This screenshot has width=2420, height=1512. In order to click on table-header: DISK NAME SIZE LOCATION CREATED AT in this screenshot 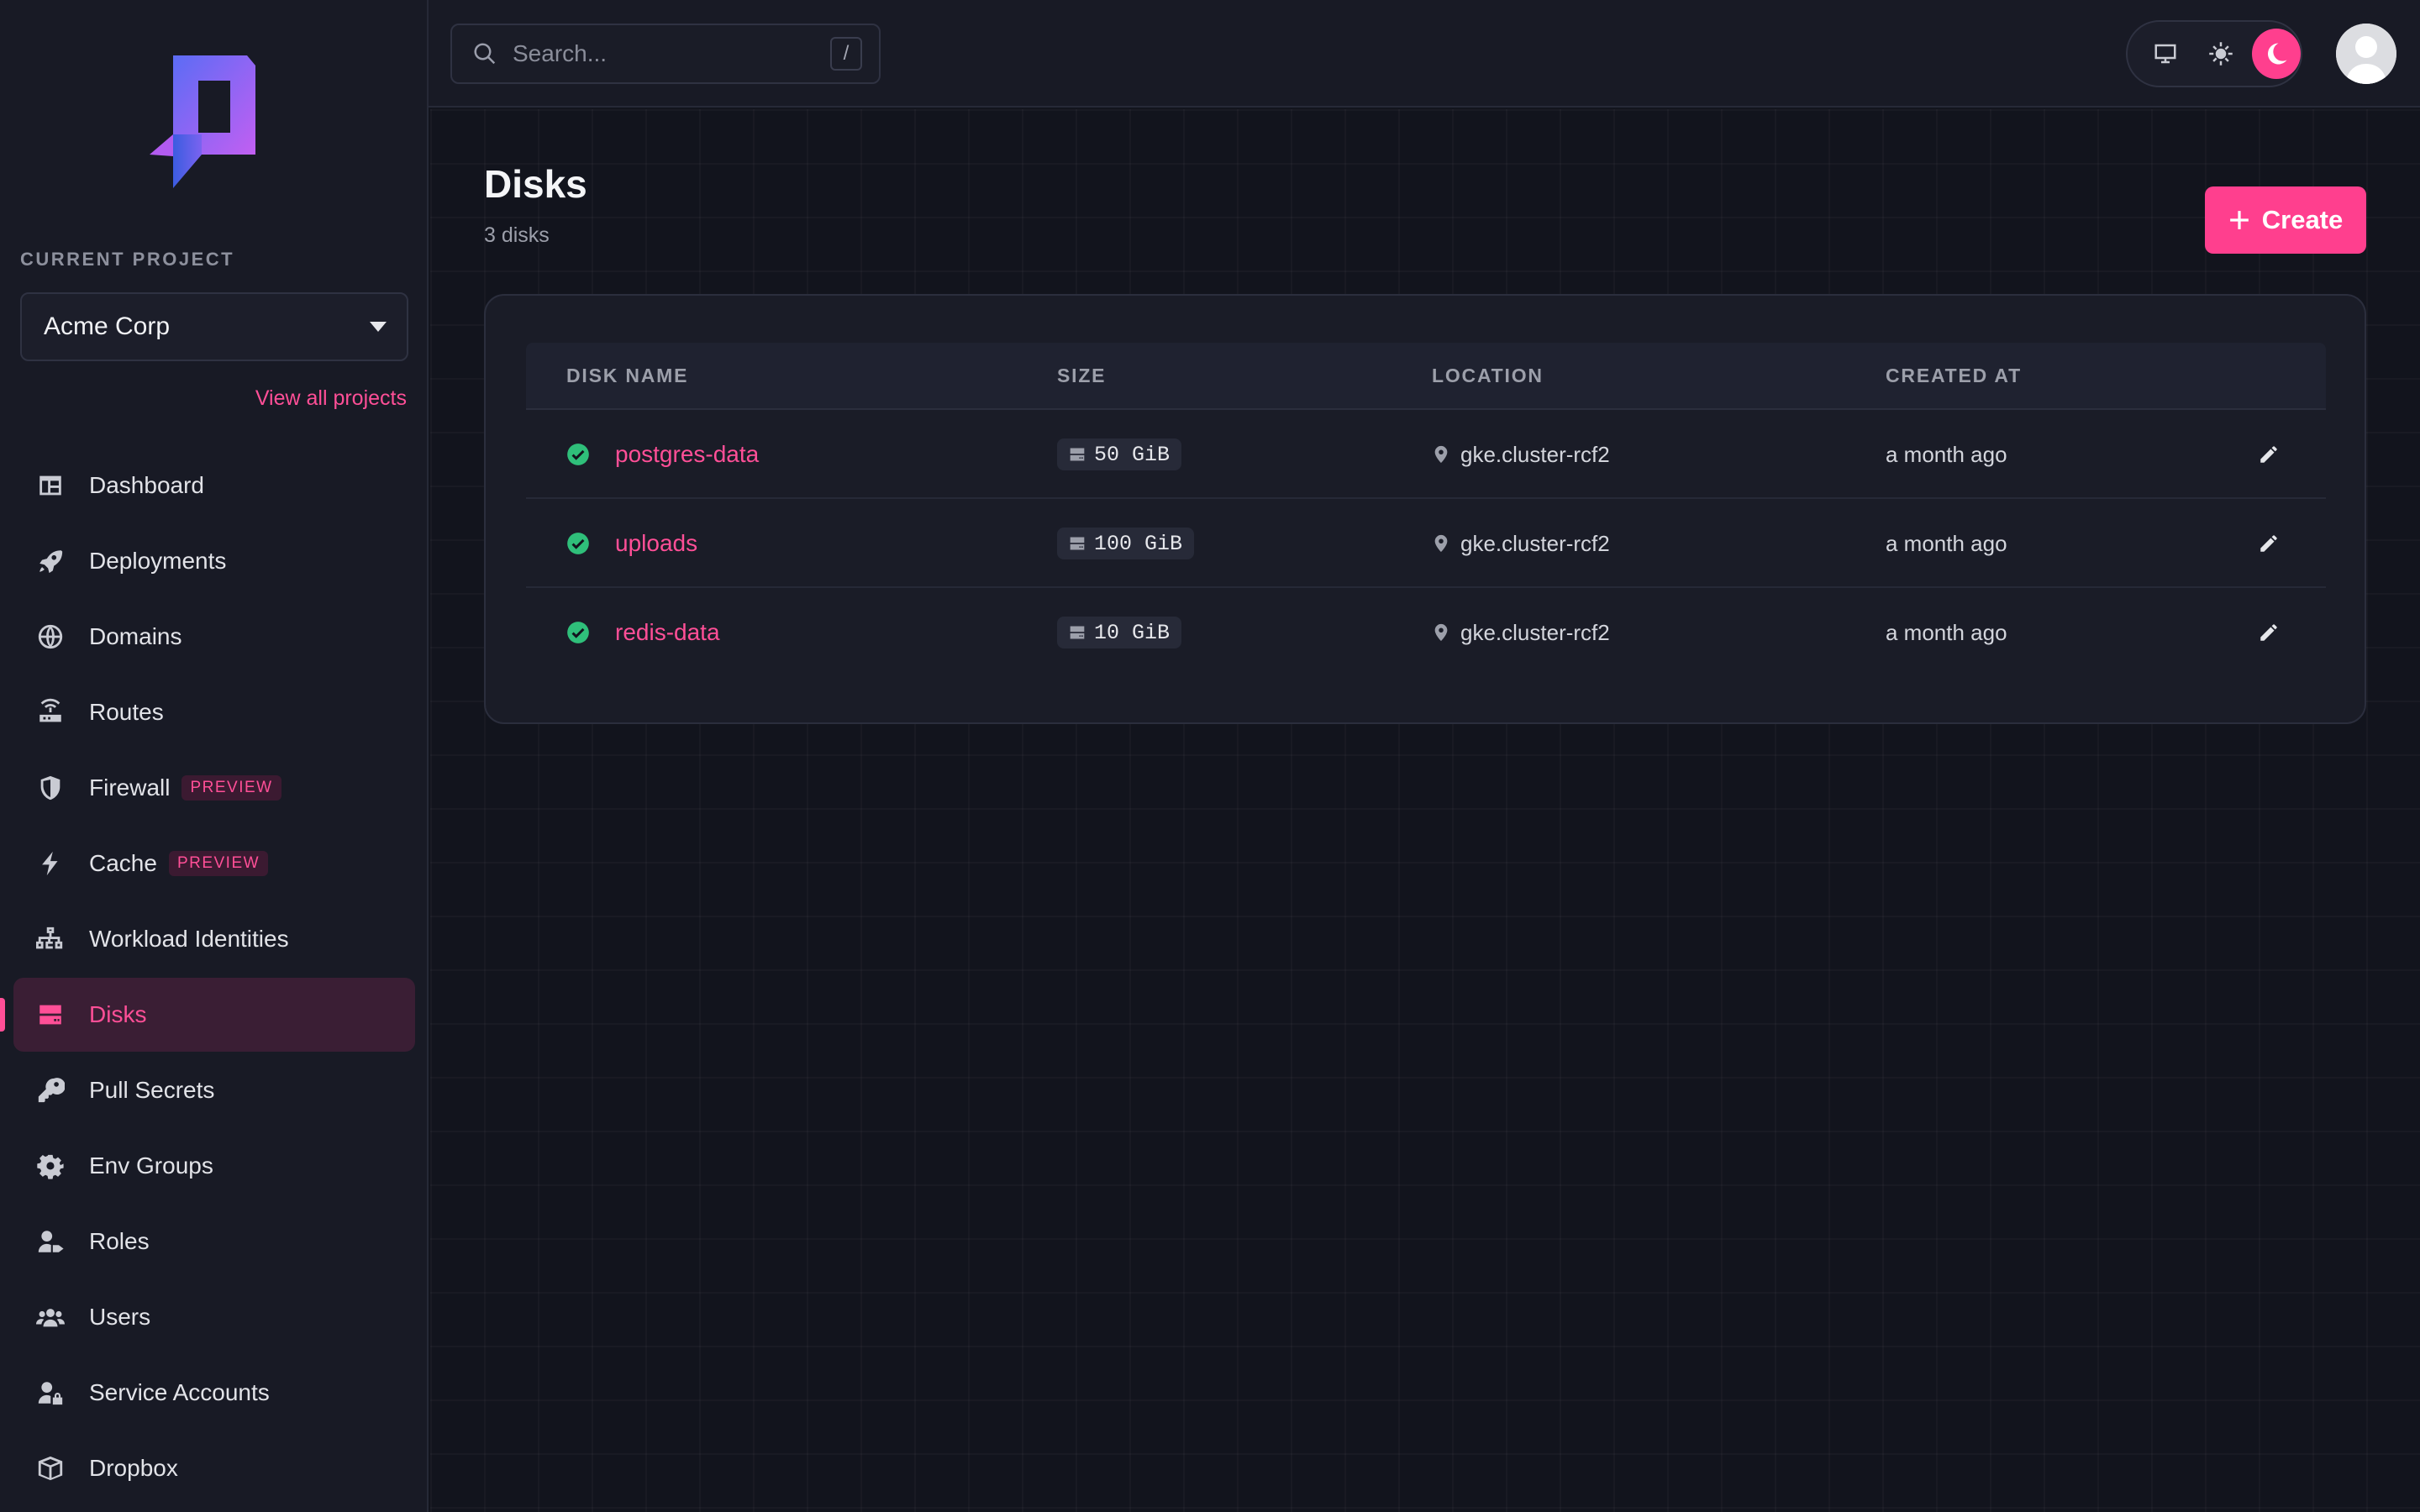, I will do `click(1426, 376)`.